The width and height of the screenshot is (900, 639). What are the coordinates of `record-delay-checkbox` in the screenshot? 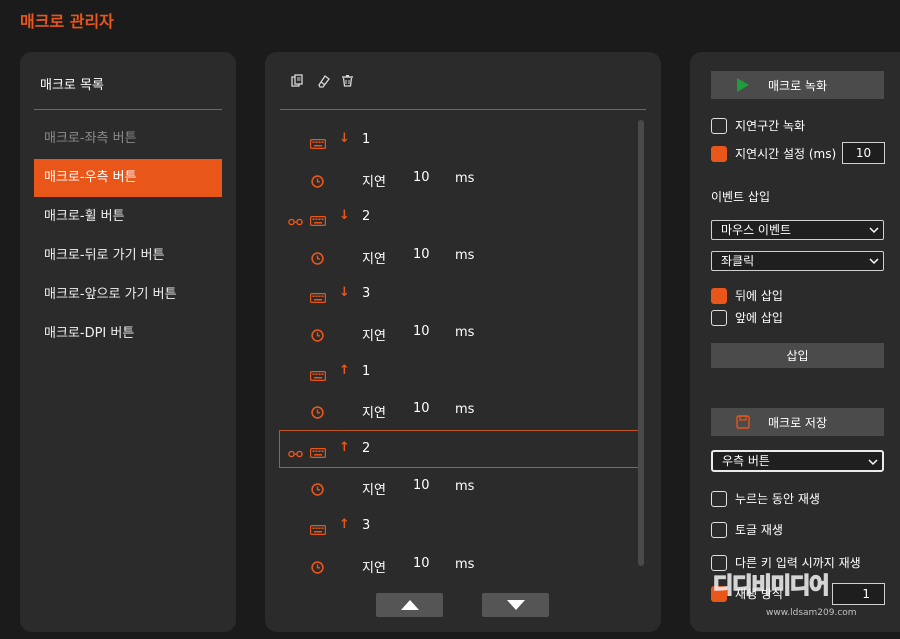 It's located at (719, 125).